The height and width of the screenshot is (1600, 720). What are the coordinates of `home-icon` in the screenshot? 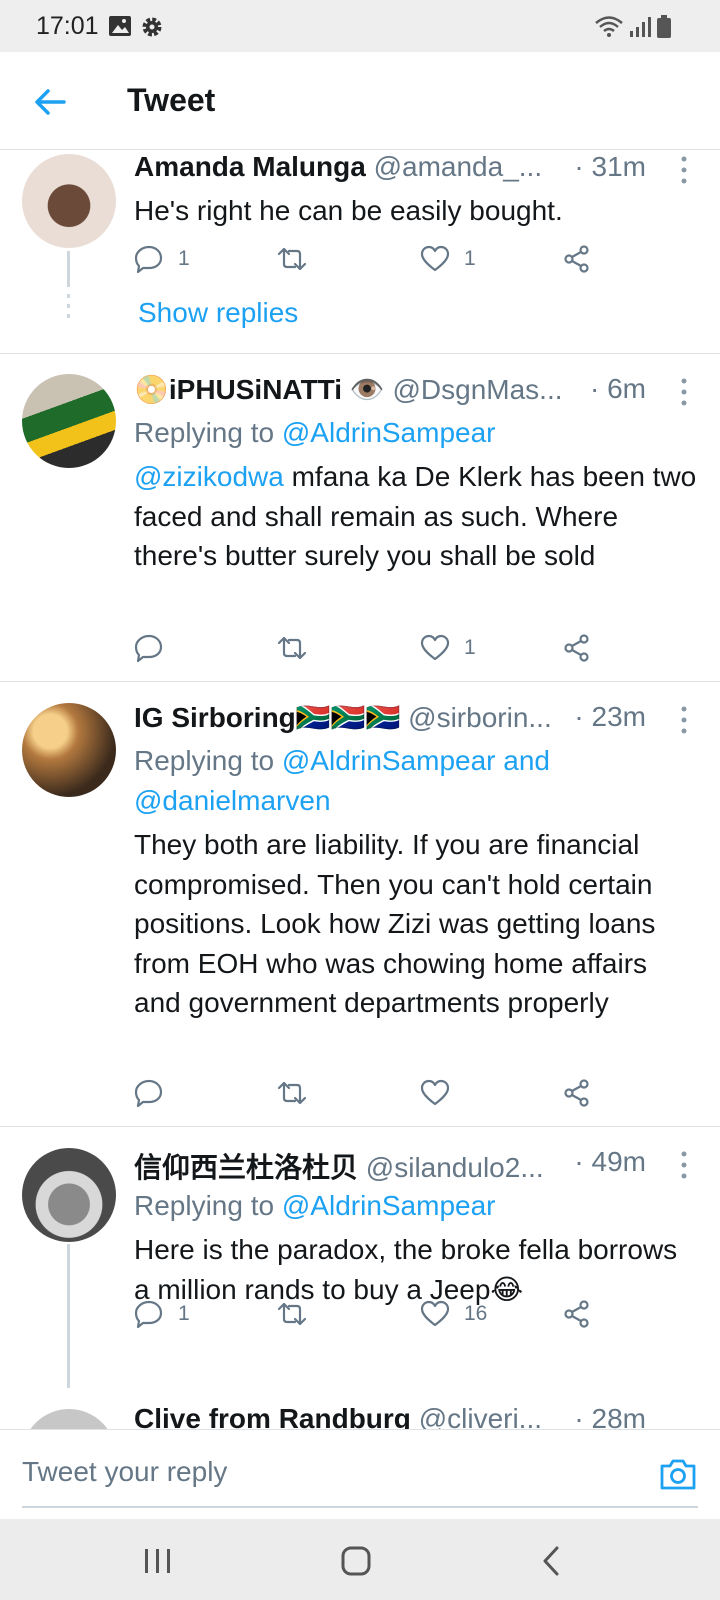 It's located at (356, 1561).